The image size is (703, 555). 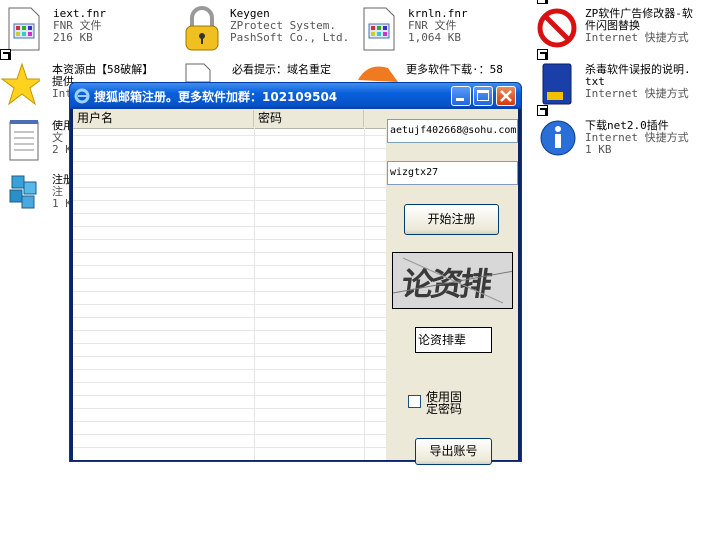 I want to click on icon-vendor: PashSoft Co., Ltd., so click(x=290, y=37).